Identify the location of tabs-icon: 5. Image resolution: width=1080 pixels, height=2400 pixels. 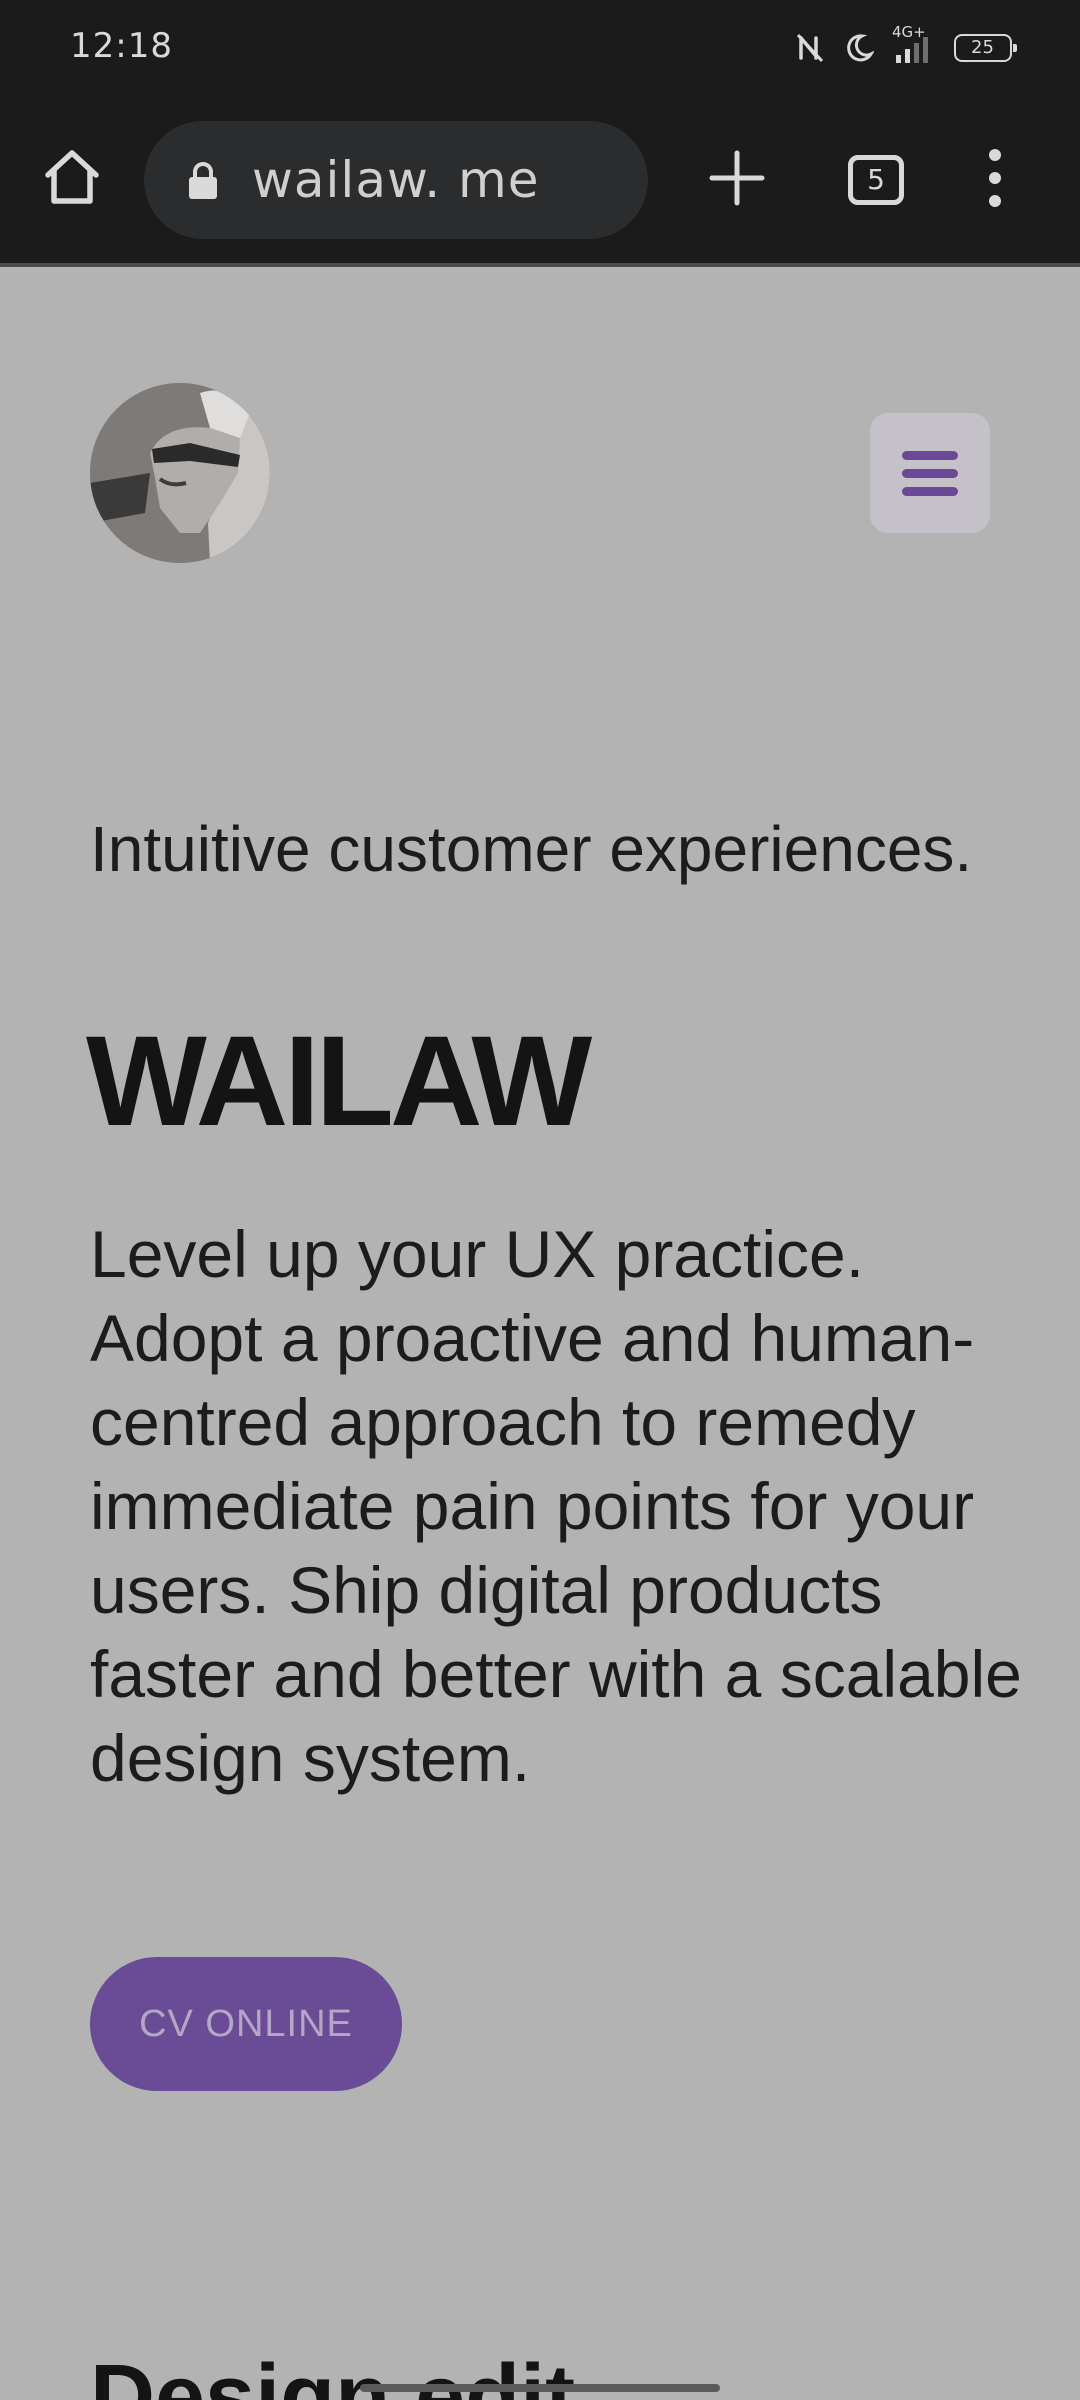
(876, 180).